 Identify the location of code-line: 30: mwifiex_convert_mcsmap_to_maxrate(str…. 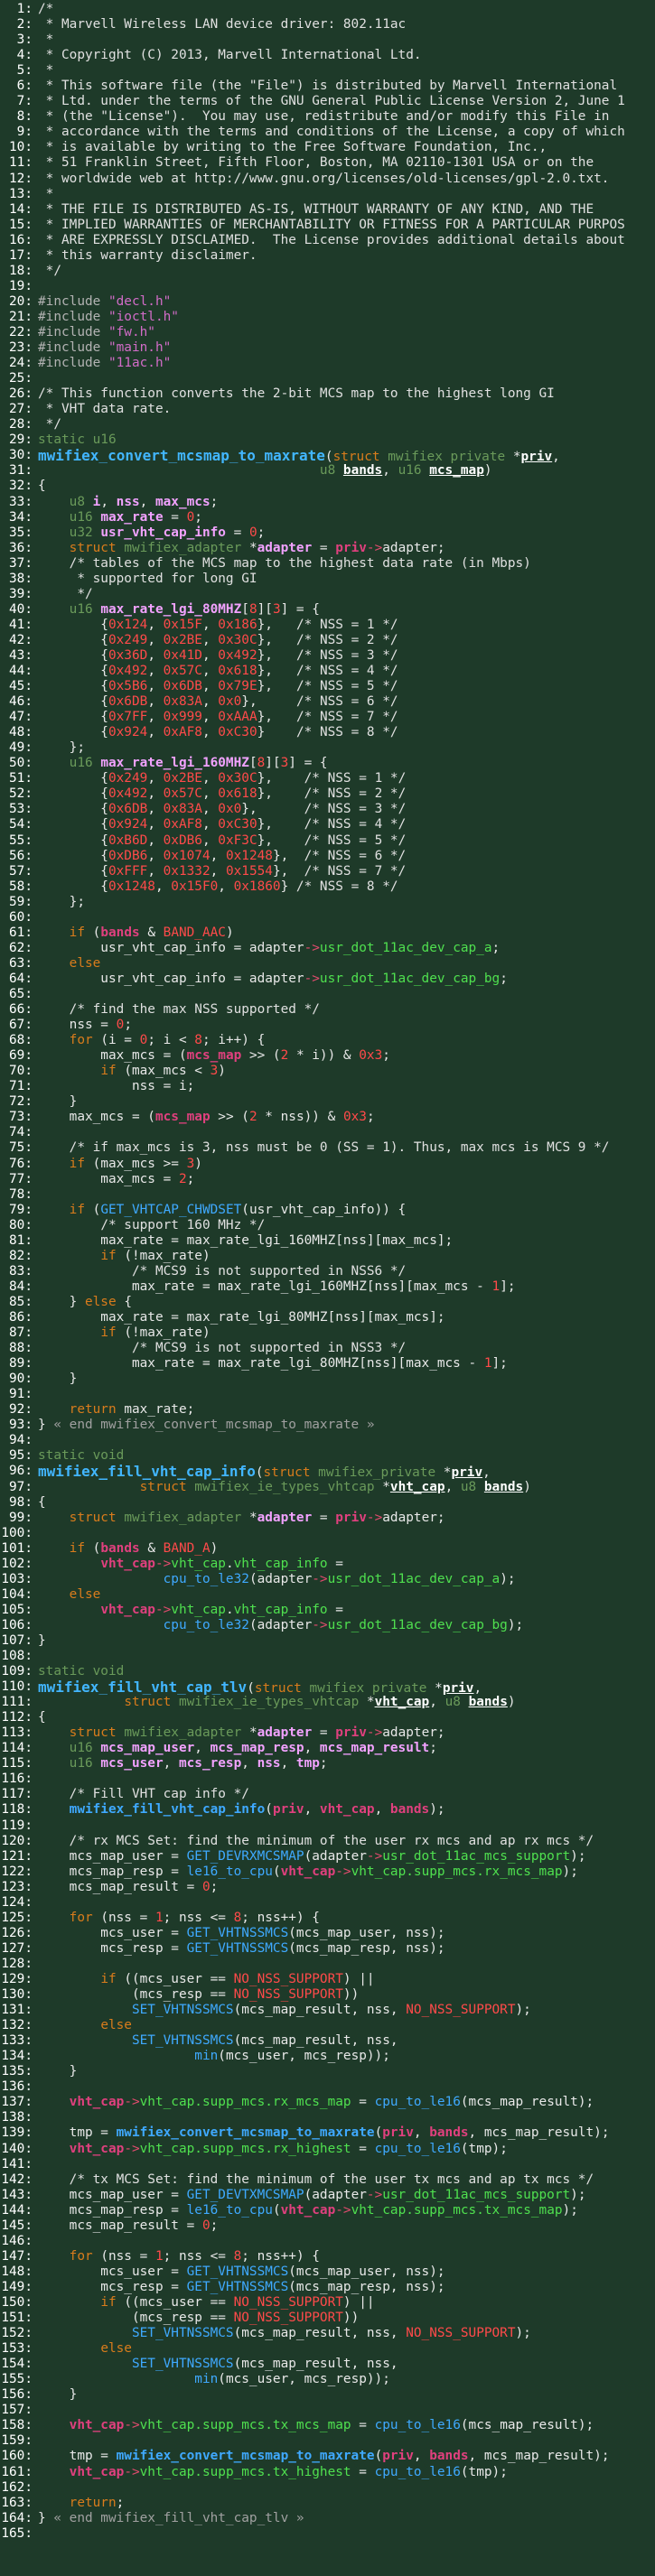
(327, 455).